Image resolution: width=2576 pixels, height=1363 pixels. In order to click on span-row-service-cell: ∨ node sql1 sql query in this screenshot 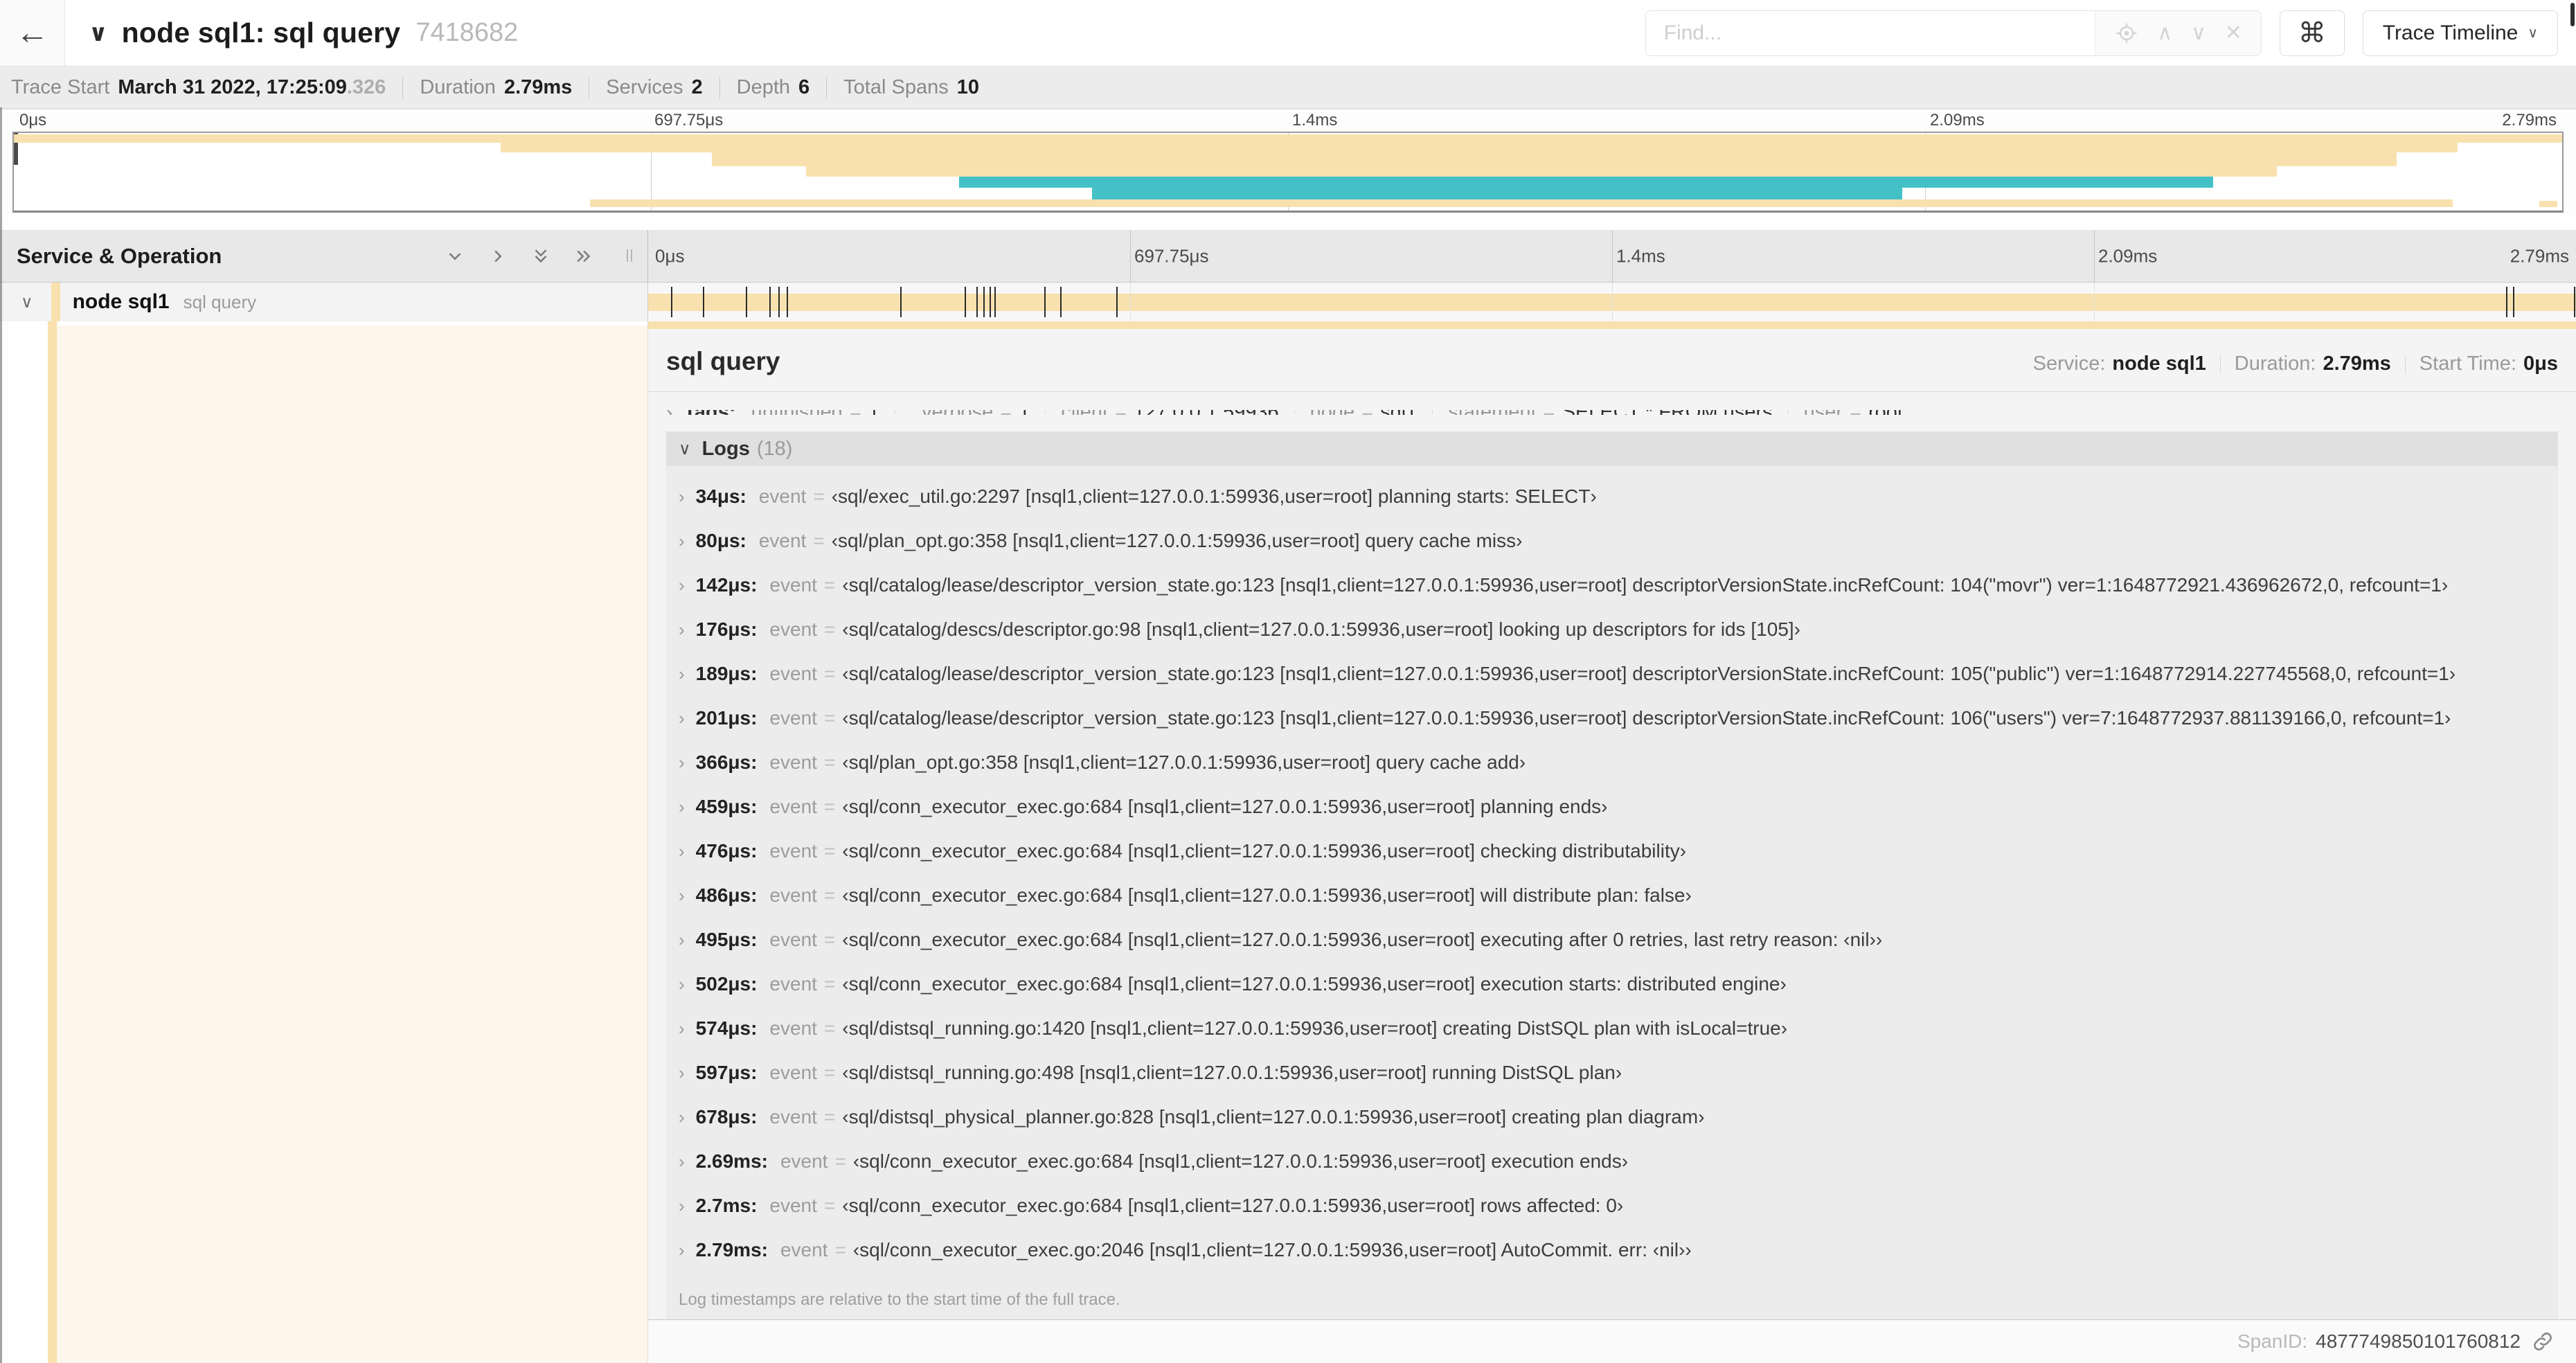, I will do `click(324, 302)`.